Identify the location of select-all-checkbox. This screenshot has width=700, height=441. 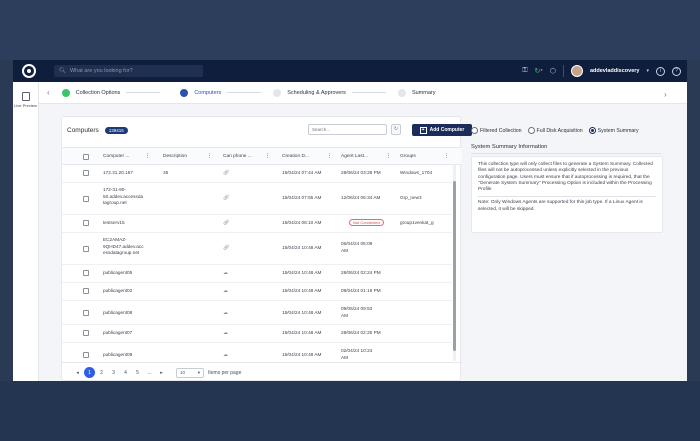
(86, 157).